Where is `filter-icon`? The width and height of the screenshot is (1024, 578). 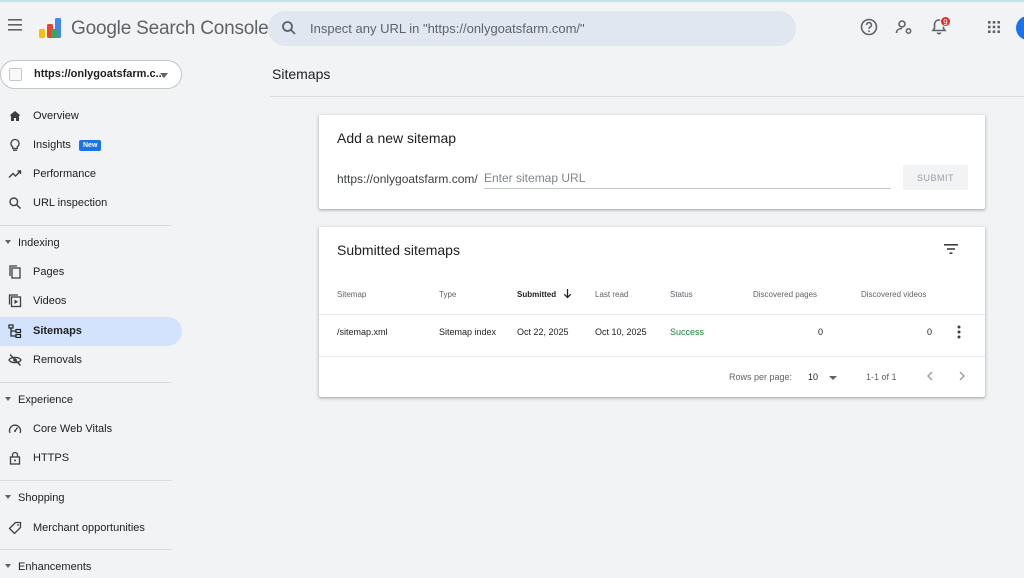 filter-icon is located at coordinates (951, 249).